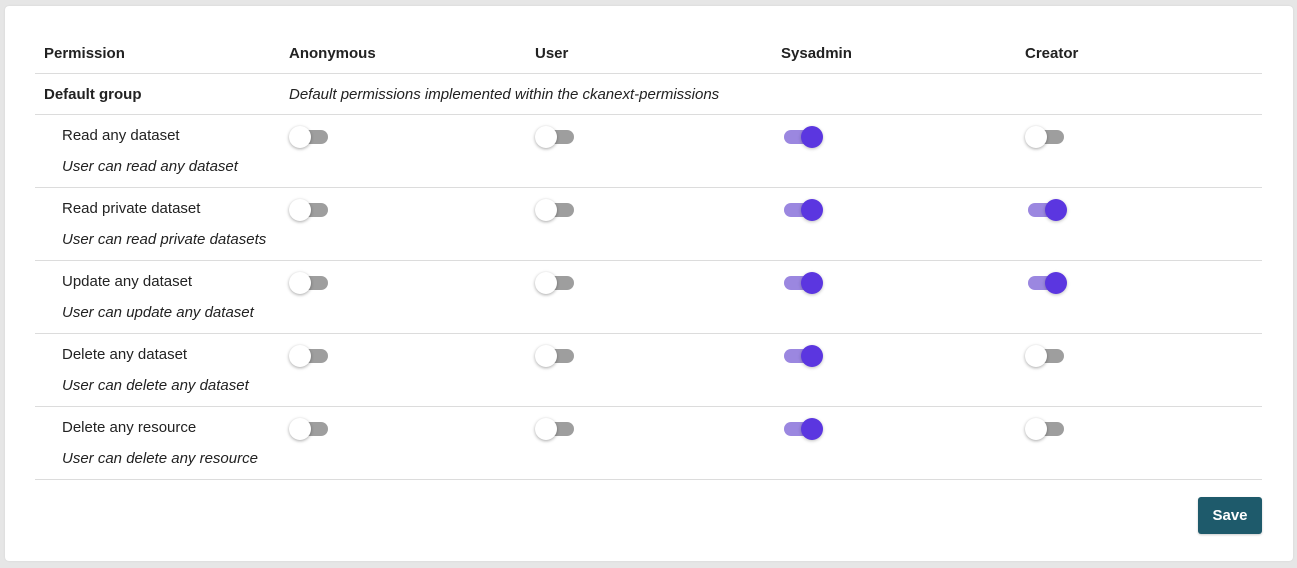  Describe the element at coordinates (93, 94) in the screenshot. I see `group-name: Default group` at that location.